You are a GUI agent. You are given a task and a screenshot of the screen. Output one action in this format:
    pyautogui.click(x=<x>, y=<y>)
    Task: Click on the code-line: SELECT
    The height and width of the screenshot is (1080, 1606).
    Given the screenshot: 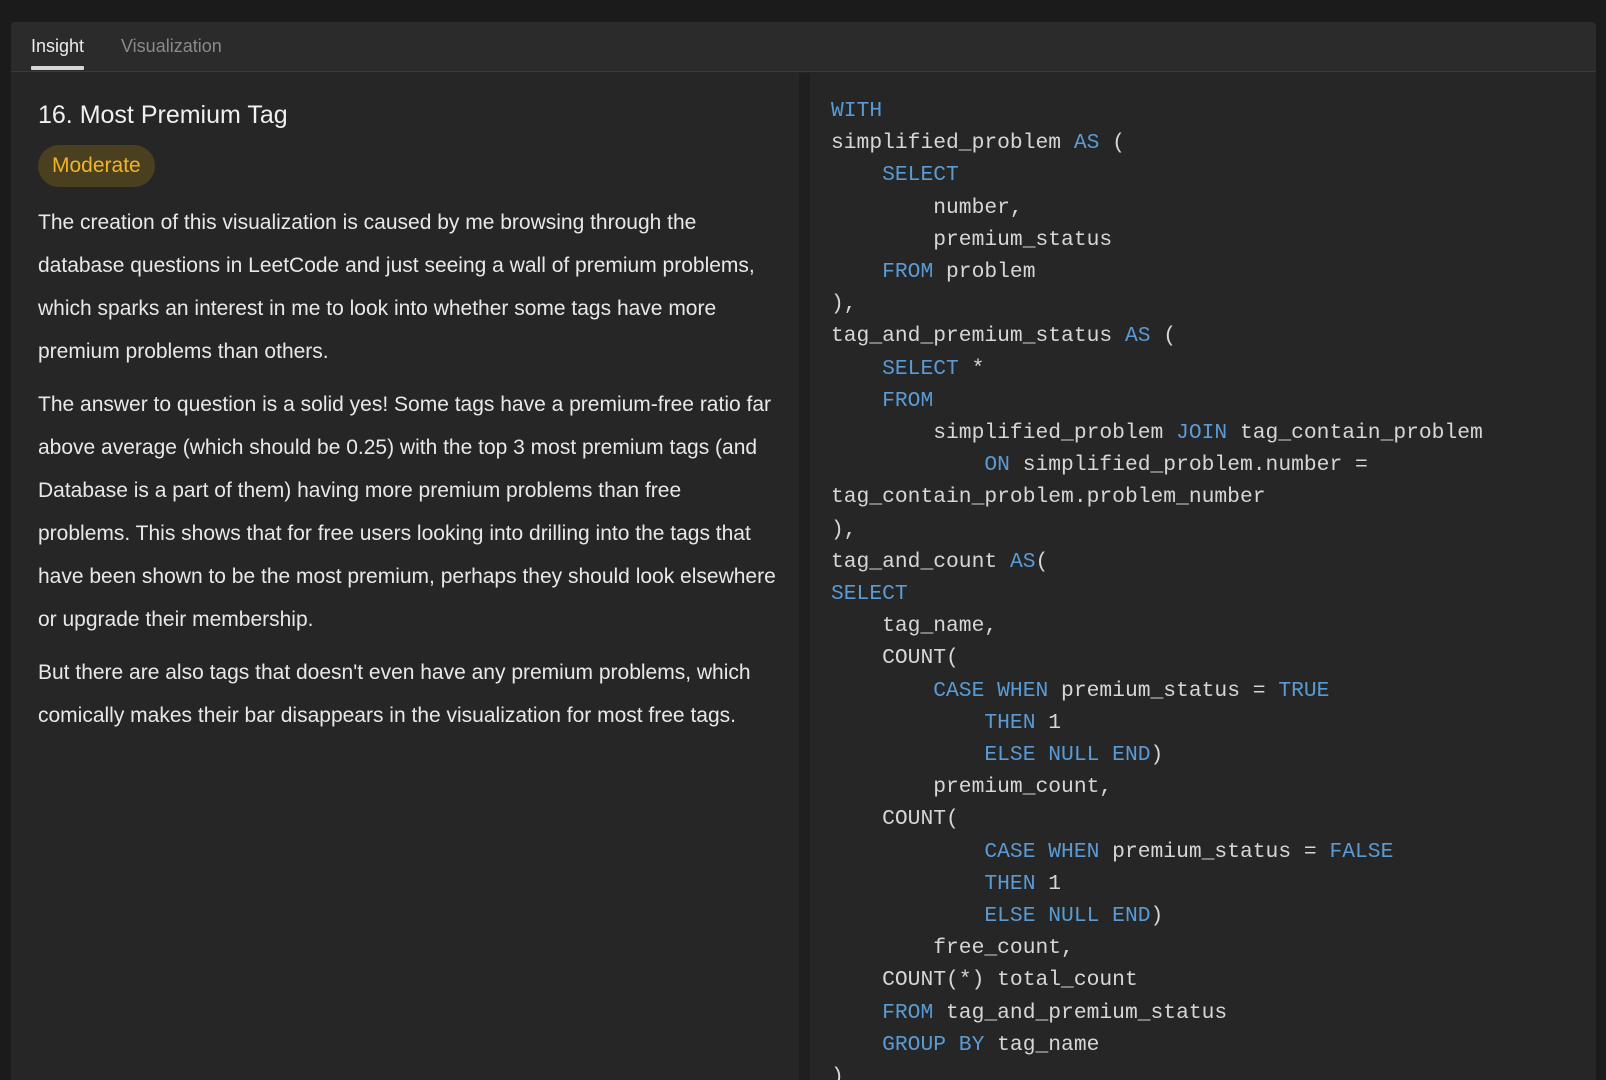 What is the action you would take?
    pyautogui.click(x=895, y=175)
    